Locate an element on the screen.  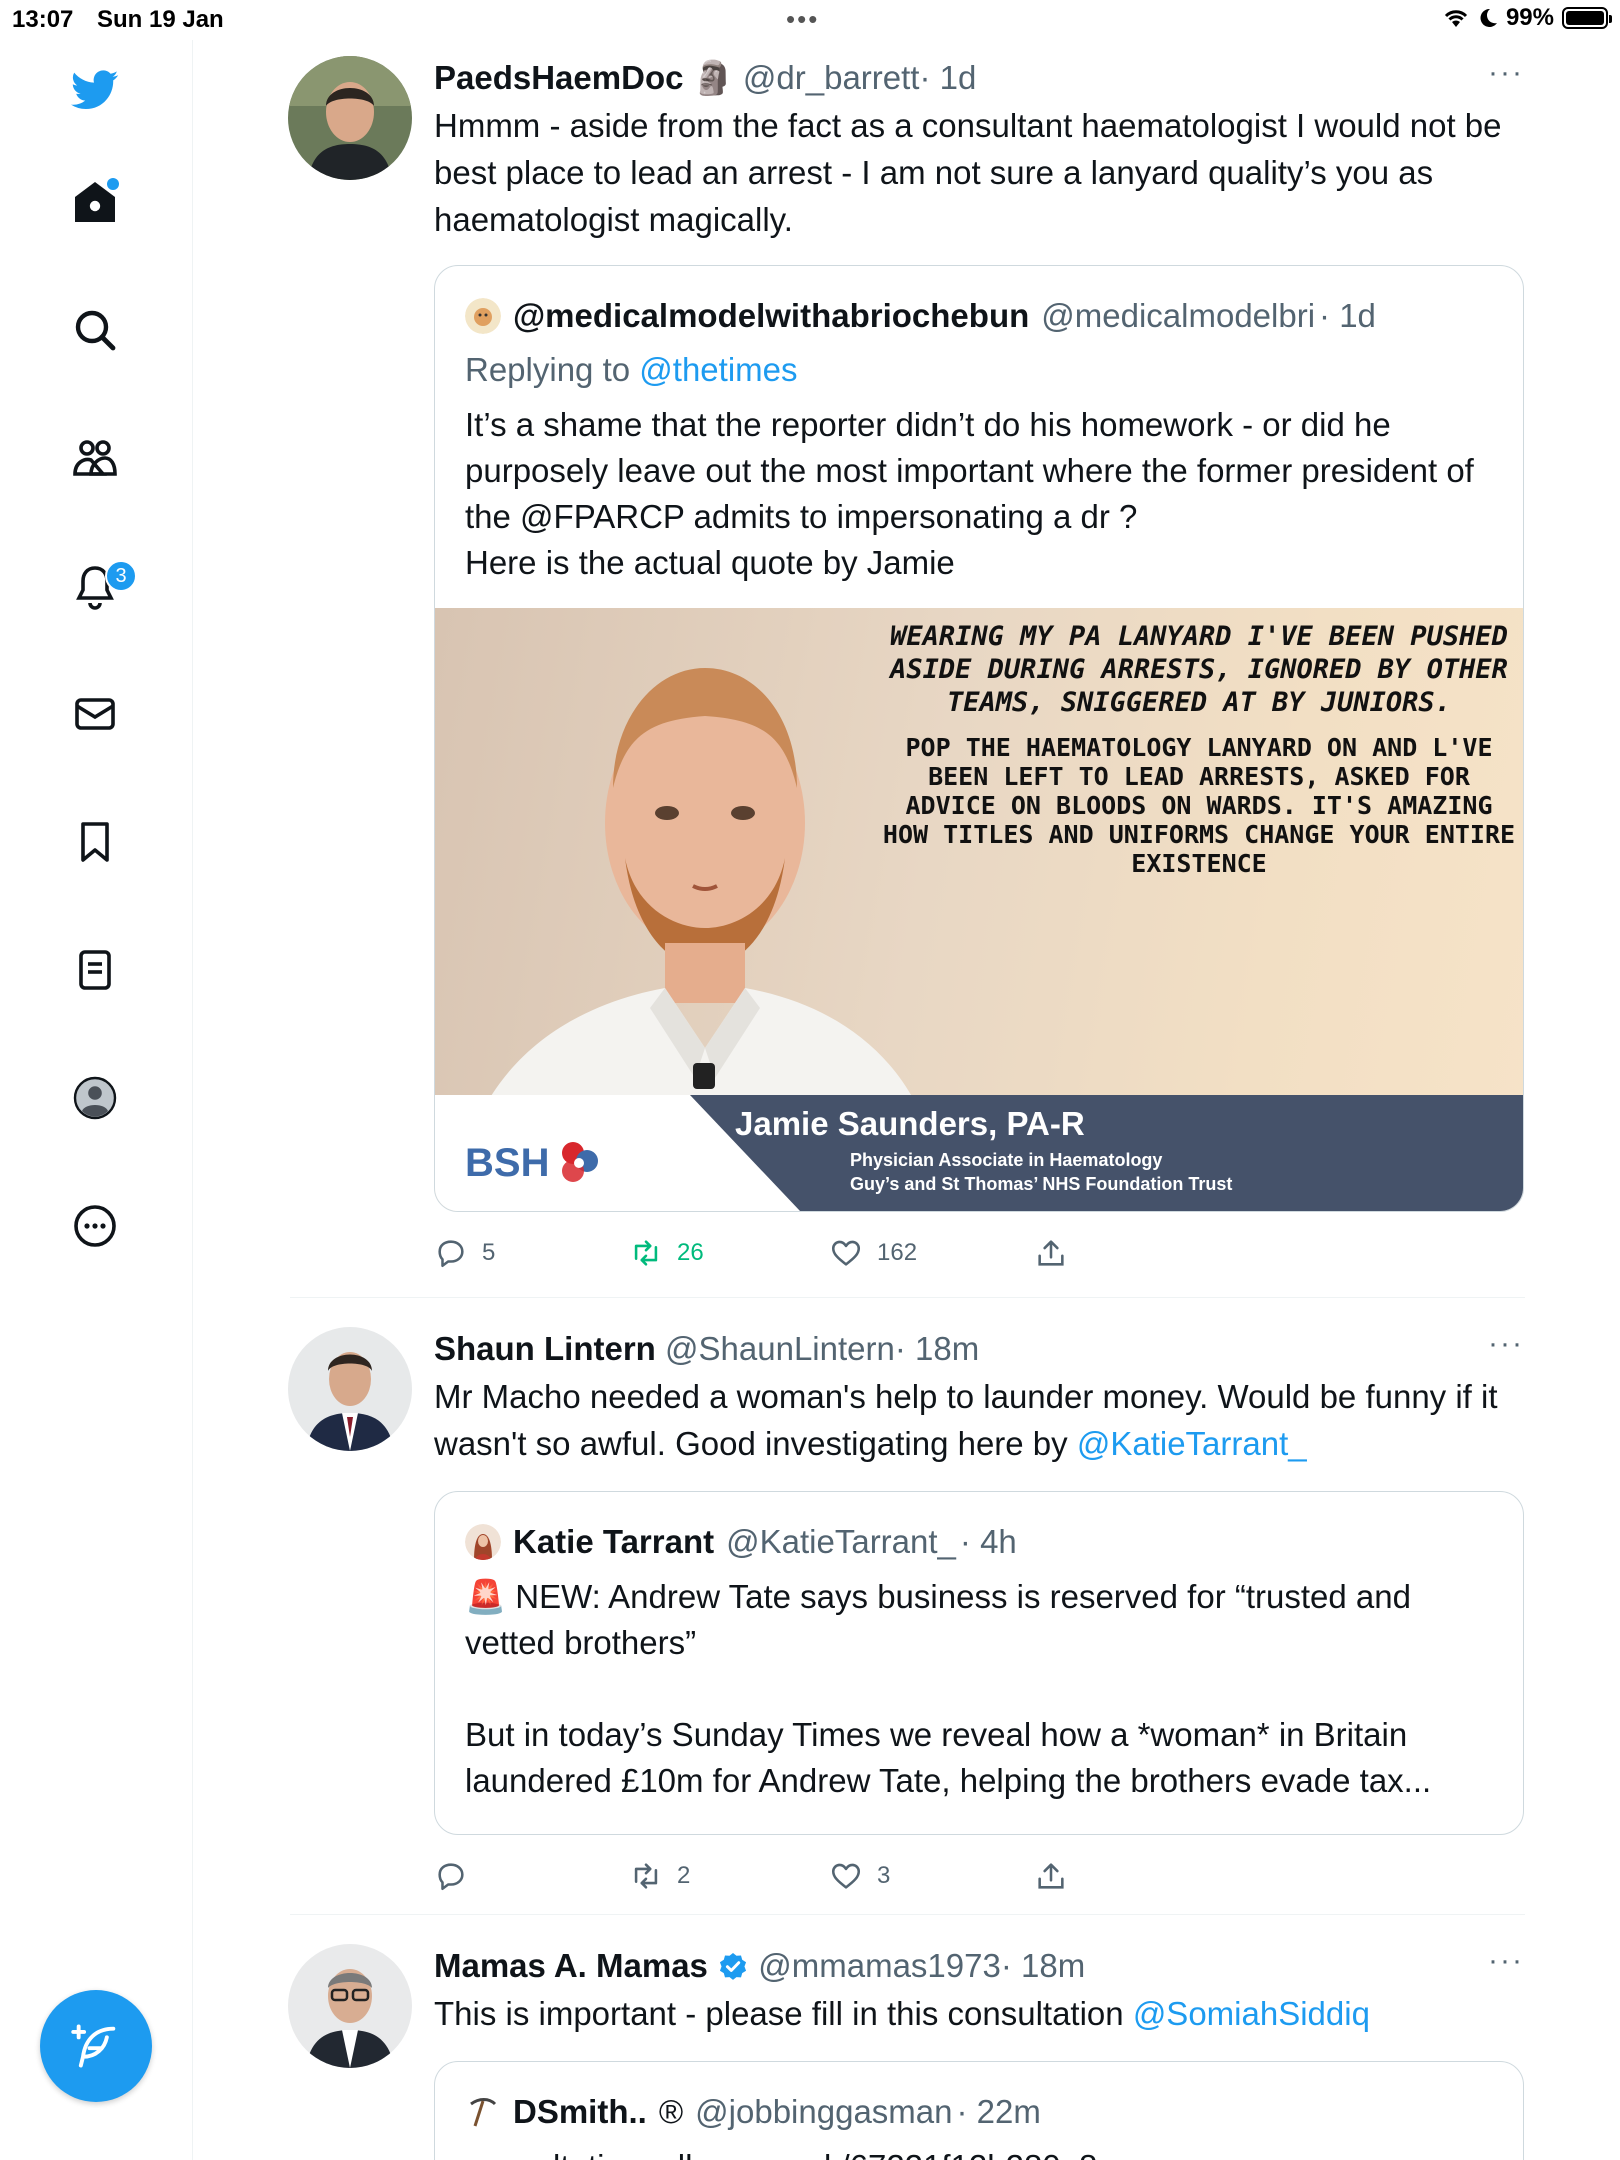
sidebar: 3 is located at coordinates (96, 1100).